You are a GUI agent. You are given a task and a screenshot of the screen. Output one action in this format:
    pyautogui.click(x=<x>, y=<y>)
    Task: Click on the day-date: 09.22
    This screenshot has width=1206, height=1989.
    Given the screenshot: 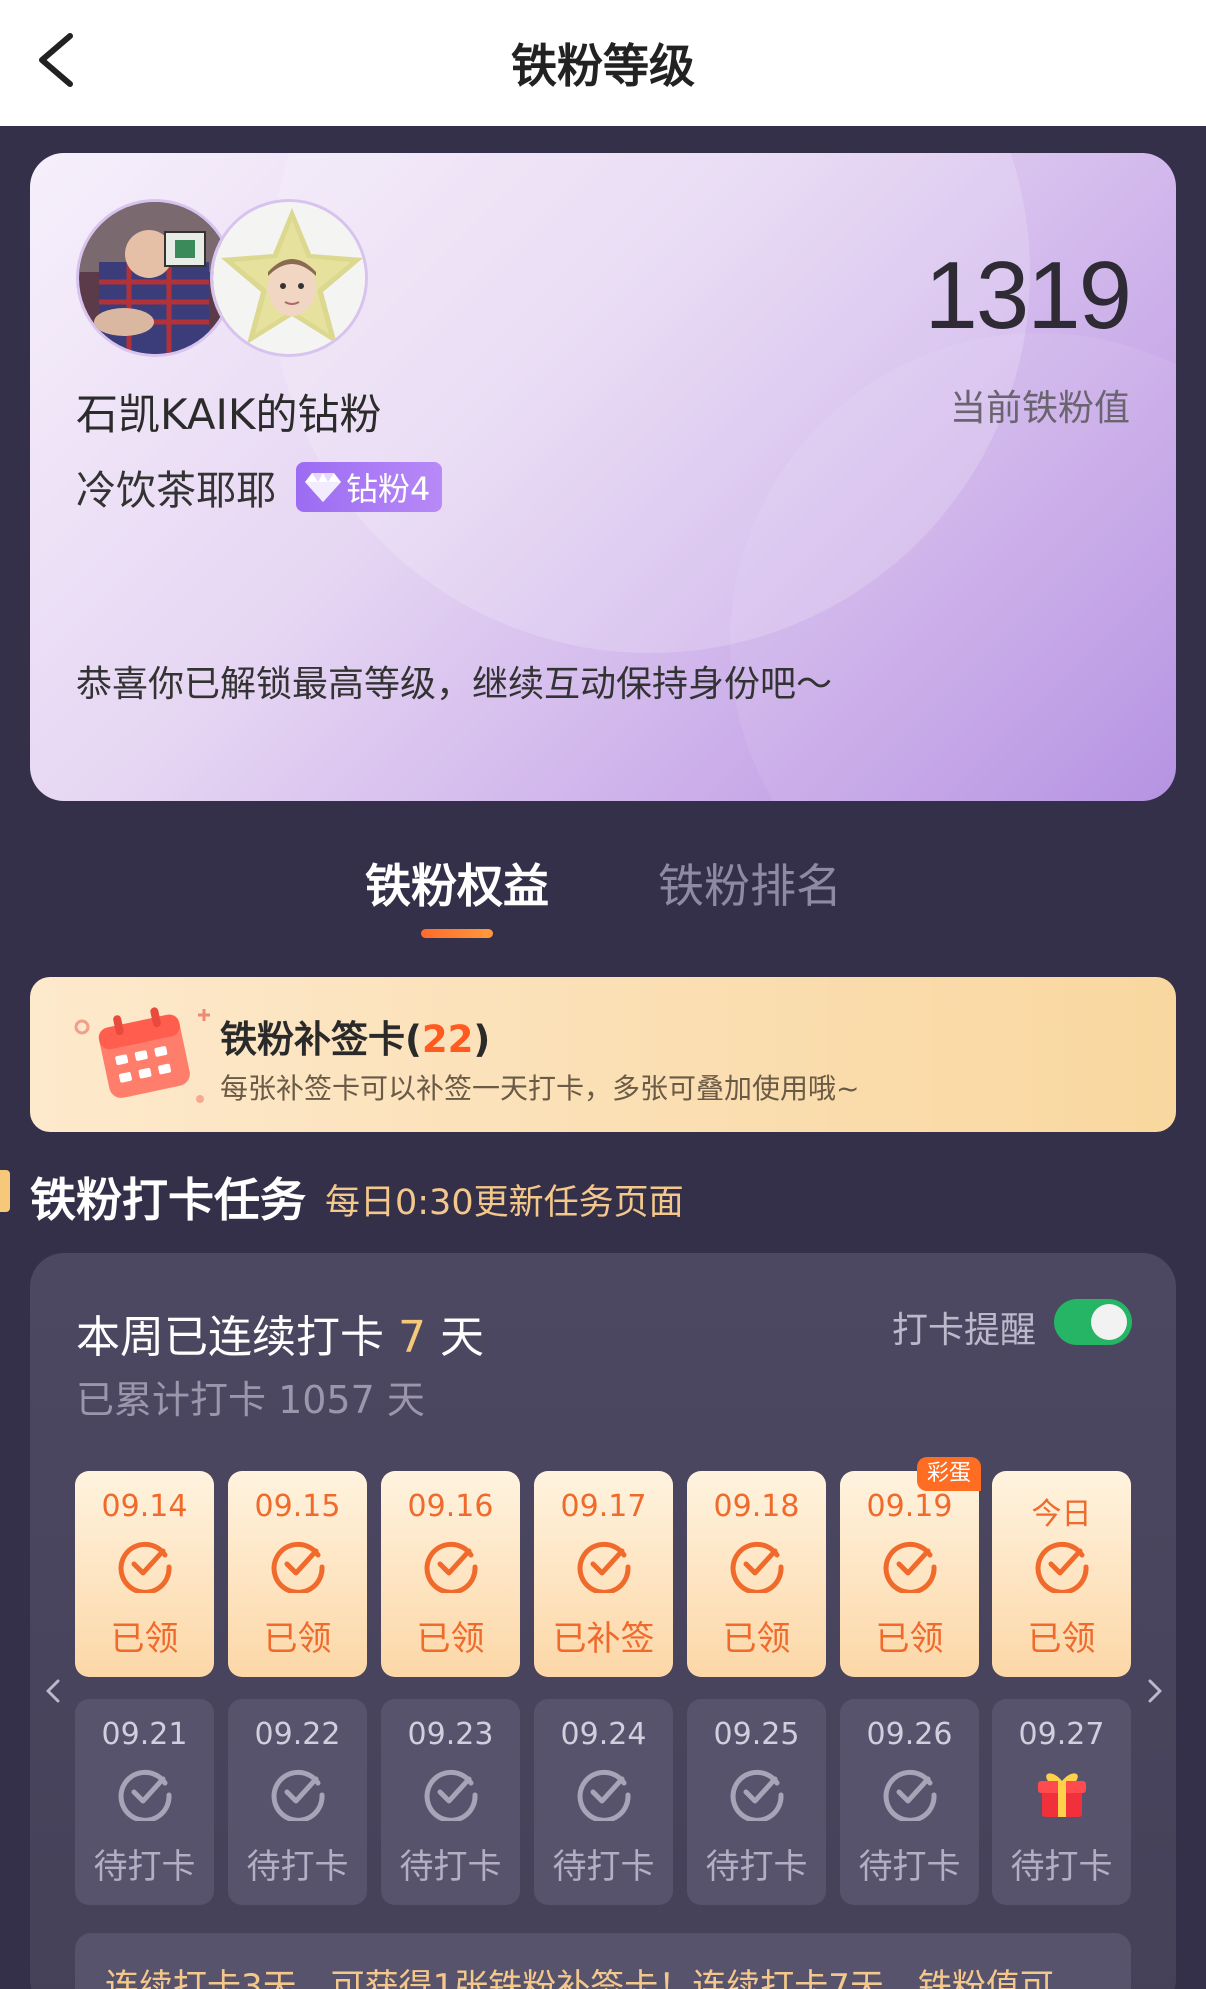 What is the action you would take?
    pyautogui.click(x=297, y=1734)
    